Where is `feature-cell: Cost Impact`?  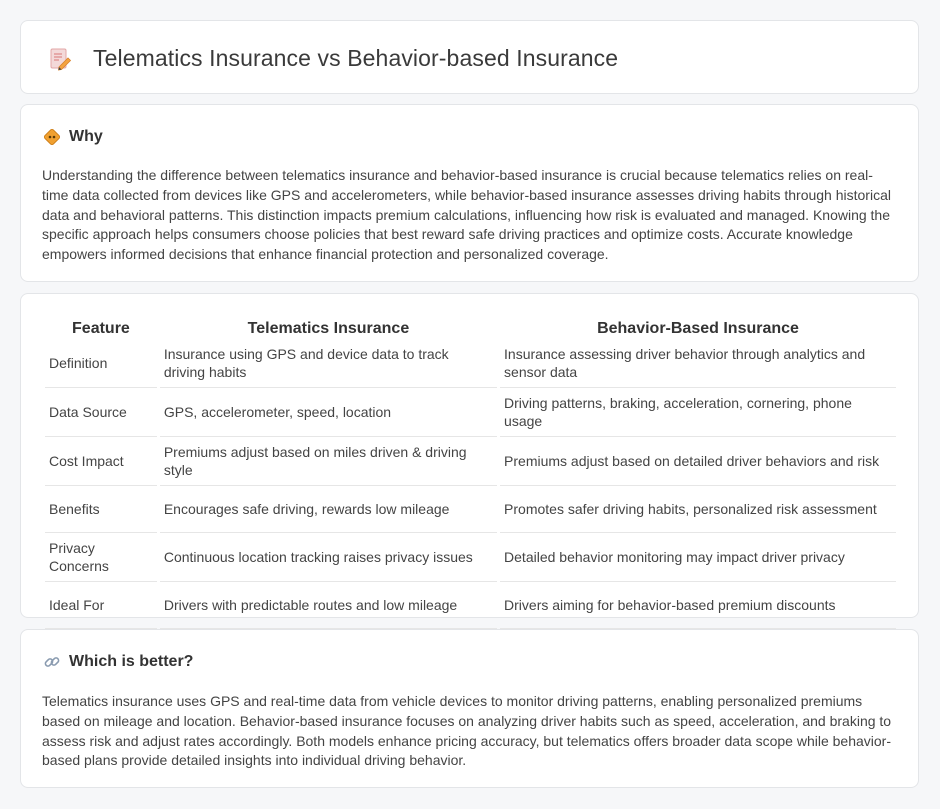 feature-cell: Cost Impact is located at coordinates (101, 461).